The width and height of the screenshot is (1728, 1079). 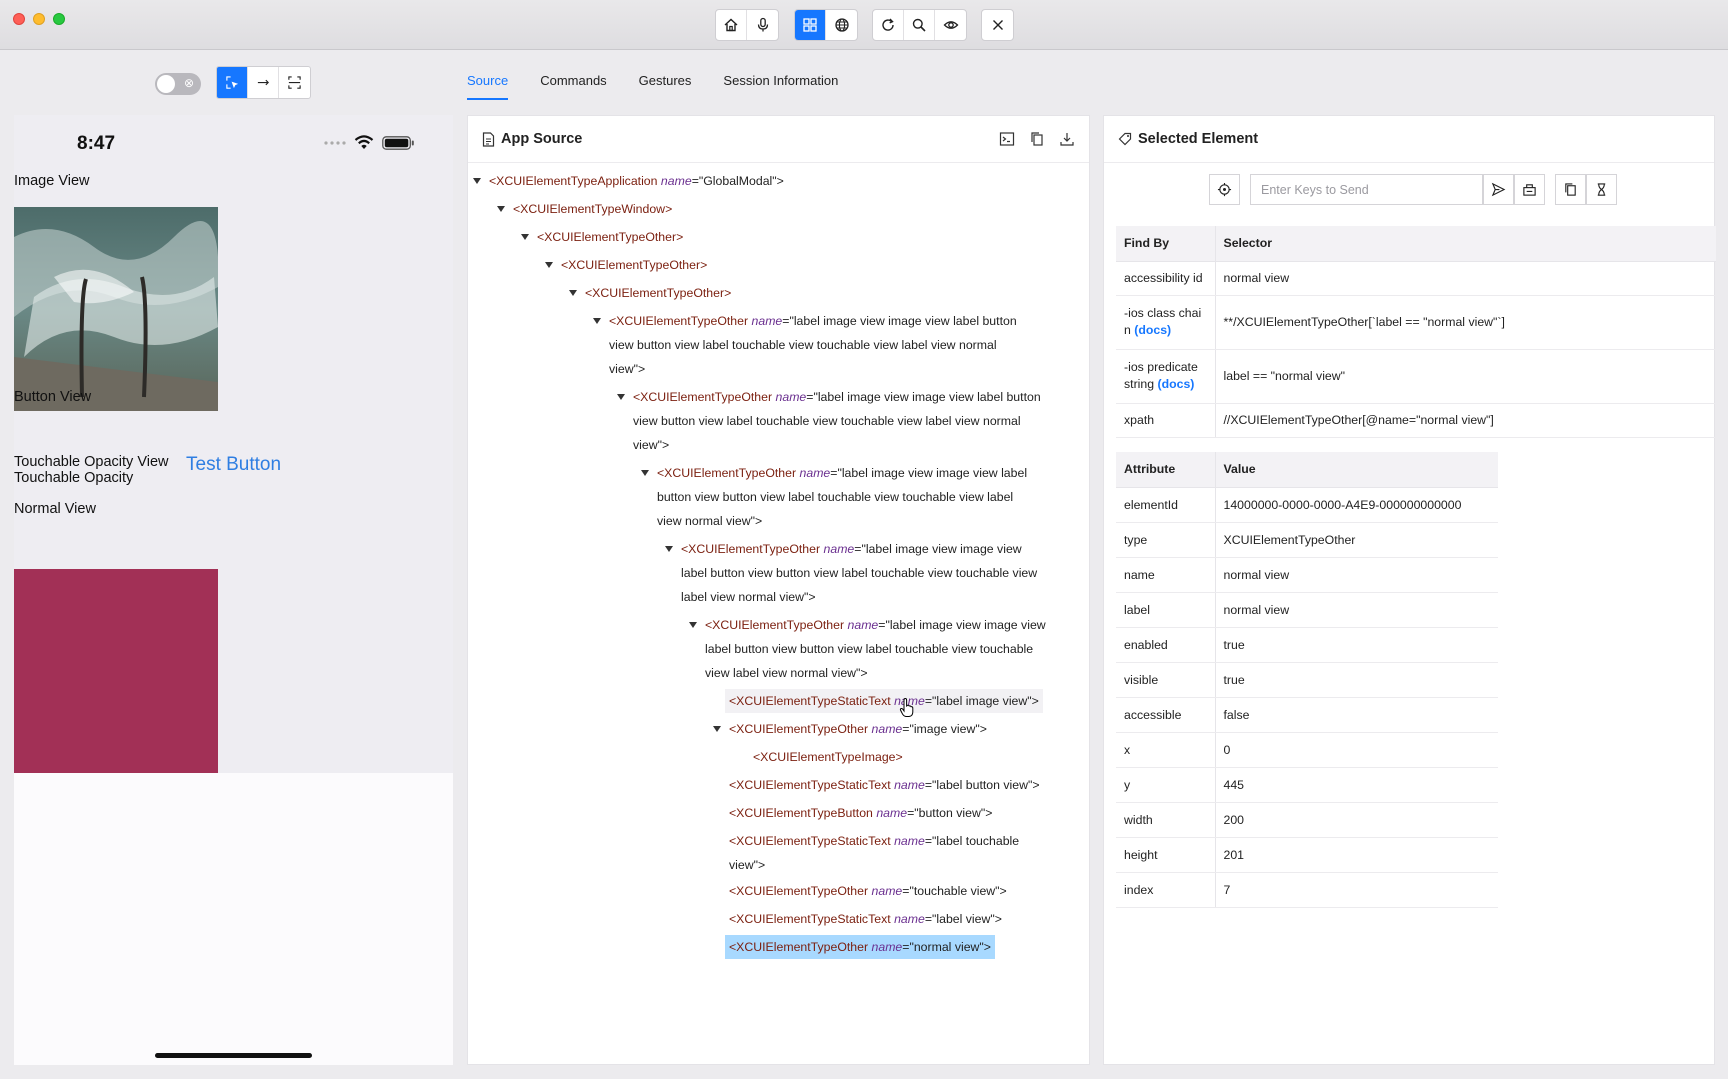 I want to click on selector-header: Selector, so click(x=1465, y=244).